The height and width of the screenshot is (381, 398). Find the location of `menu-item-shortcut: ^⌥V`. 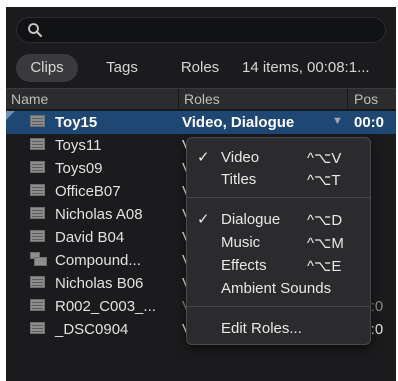

menu-item-shortcut: ^⌥V is located at coordinates (324, 158).